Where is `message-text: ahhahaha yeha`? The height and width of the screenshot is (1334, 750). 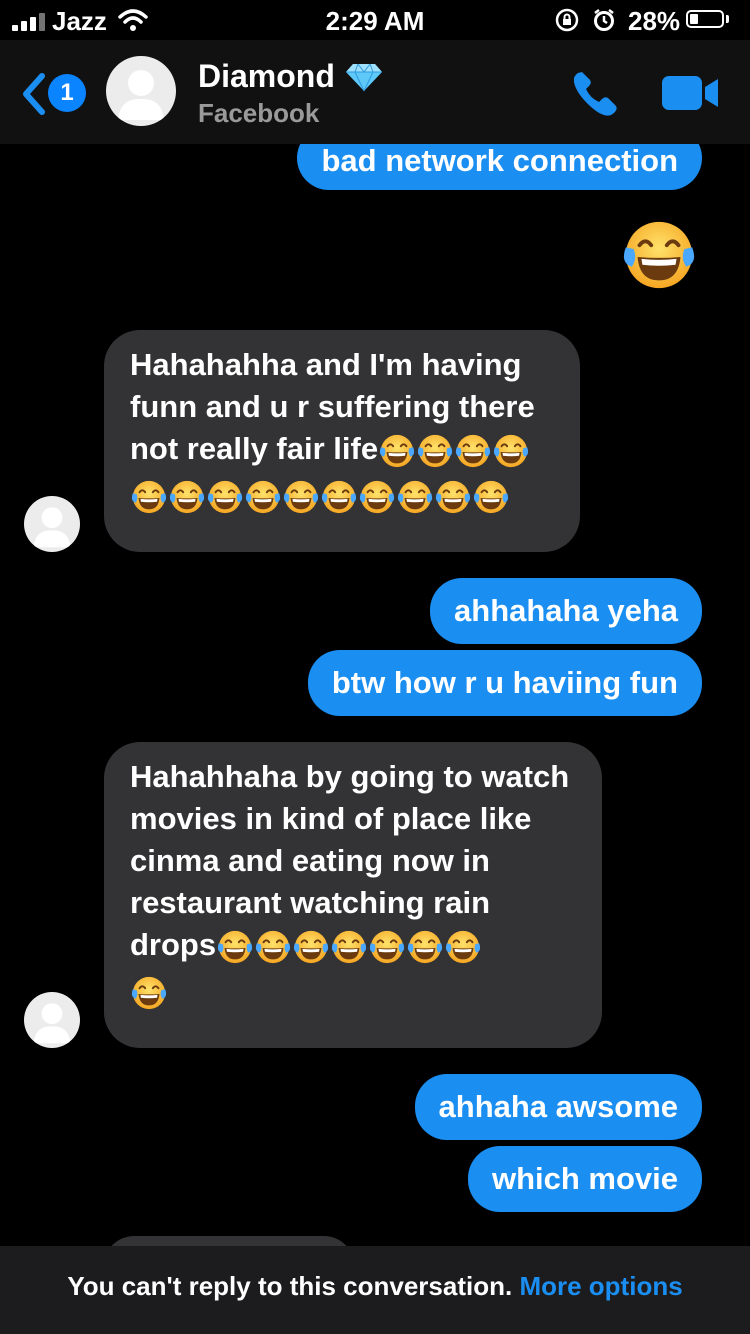
message-text: ahhahaha yeha is located at coordinates (566, 610).